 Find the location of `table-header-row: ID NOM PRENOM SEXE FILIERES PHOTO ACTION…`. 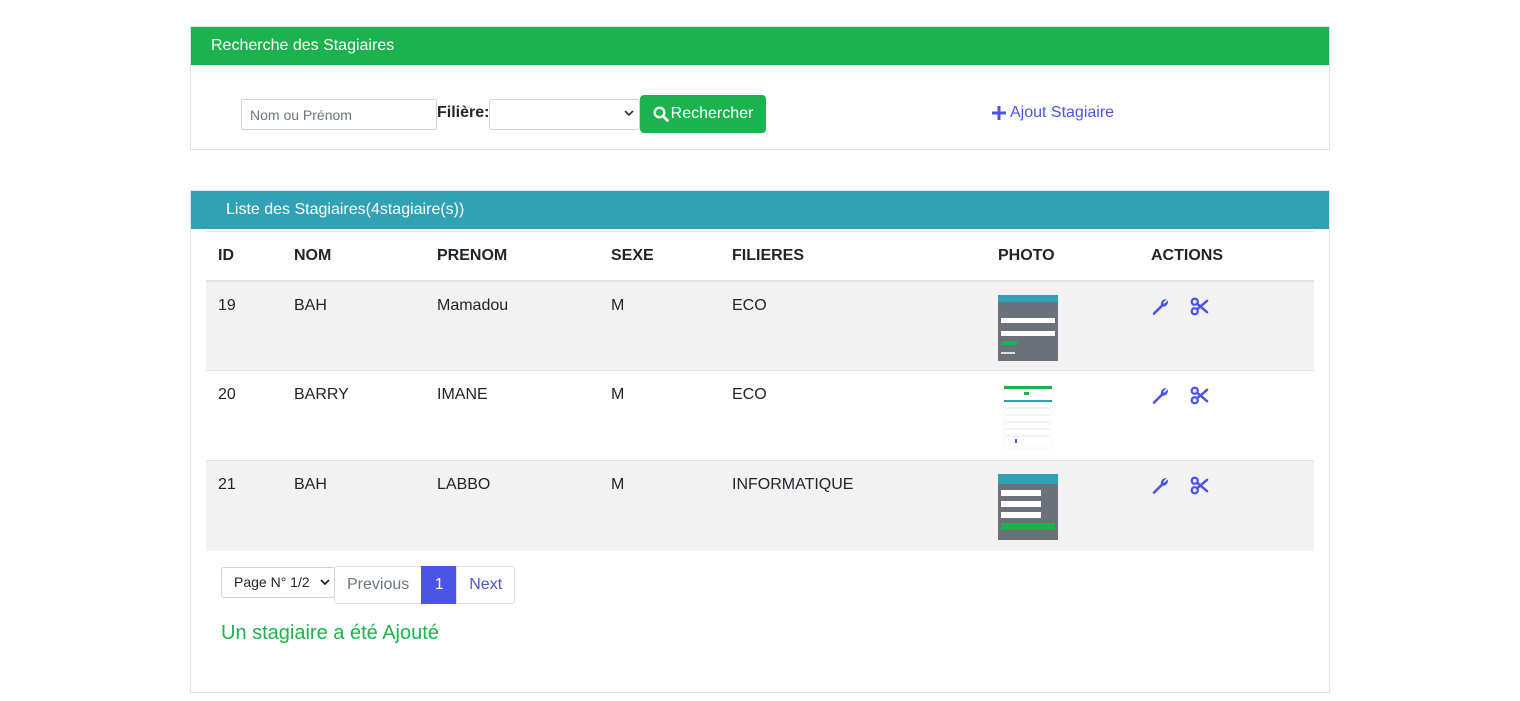

table-header-row: ID NOM PRENOM SEXE FILIERES PHOTO ACTION… is located at coordinates (760, 256).